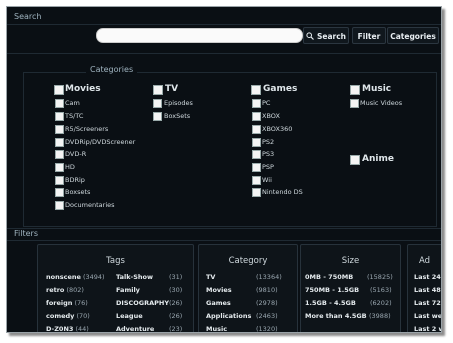  Describe the element at coordinates (267, 290) in the screenshot. I see `category-count: (9810)` at that location.